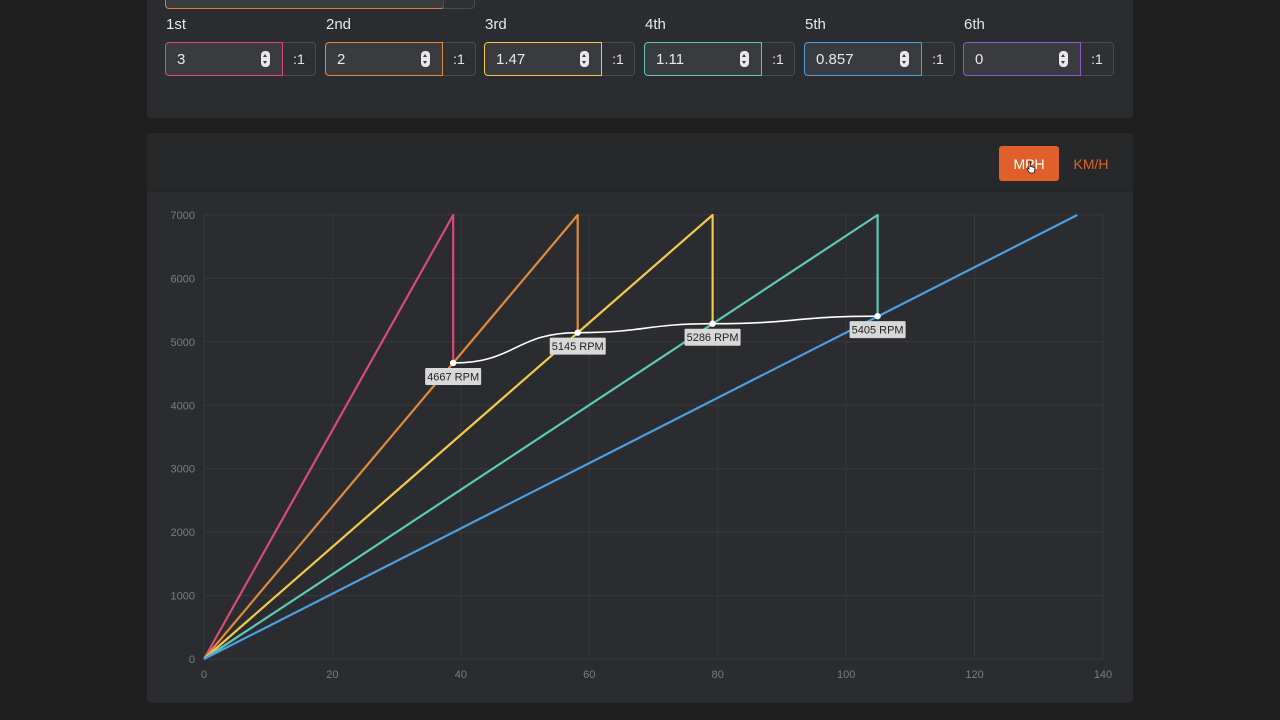  I want to click on gear-4-ratio-value: 1.11, so click(670, 59).